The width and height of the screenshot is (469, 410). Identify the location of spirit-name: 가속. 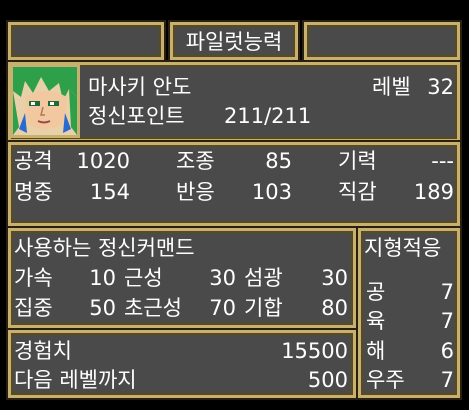
(33, 278).